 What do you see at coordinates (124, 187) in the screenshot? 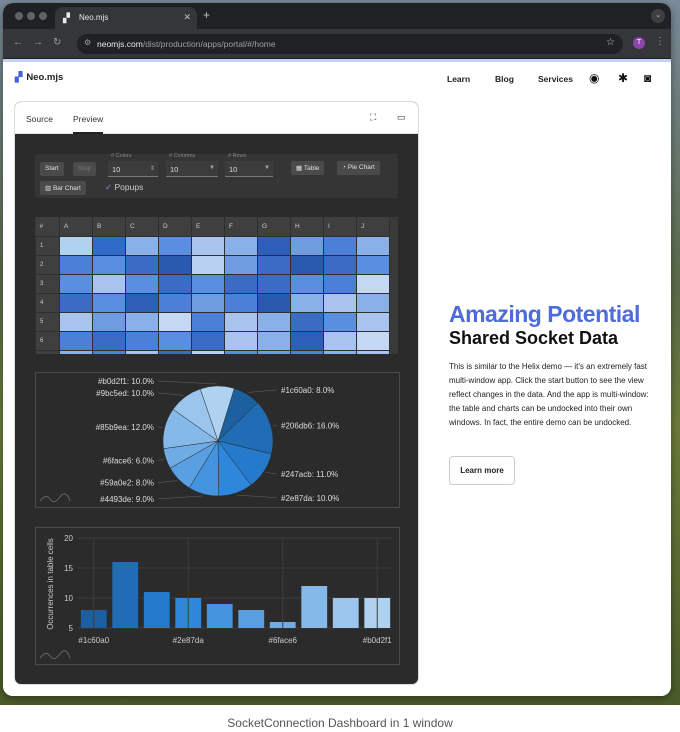
I see `popups-checkbox: ✓ Popups` at bounding box center [124, 187].